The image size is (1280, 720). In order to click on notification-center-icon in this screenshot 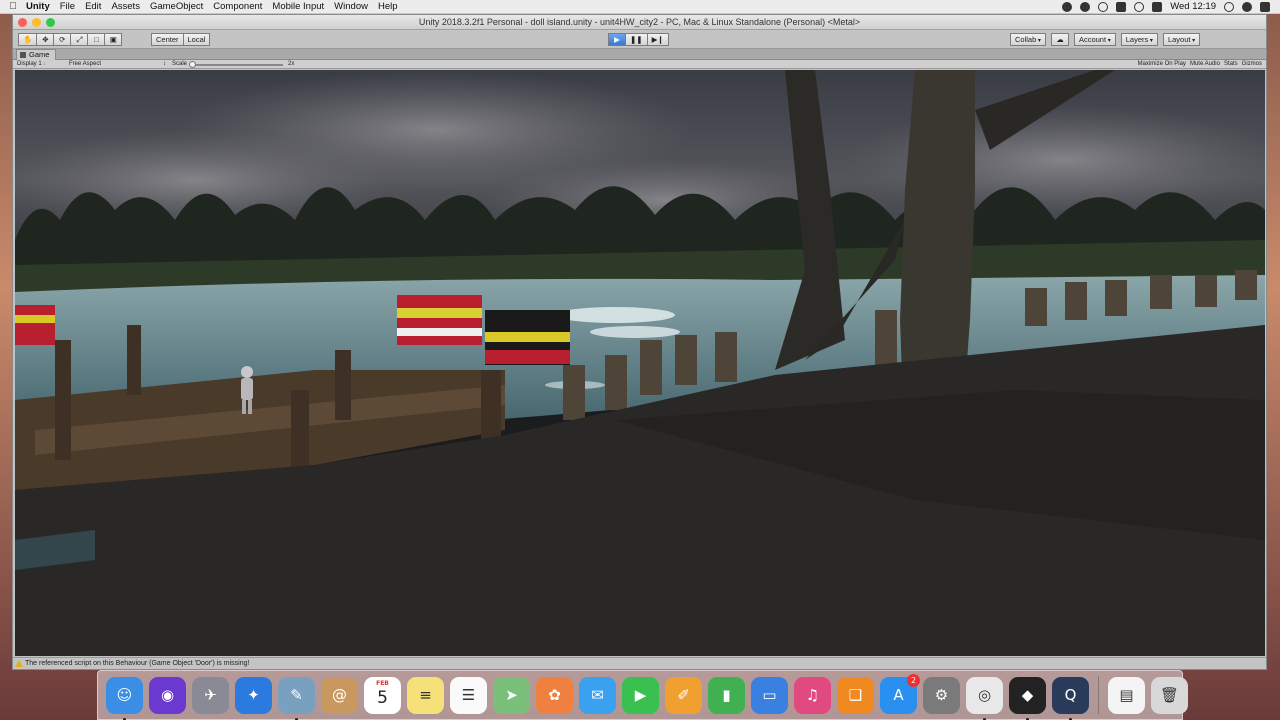, I will do `click(1265, 6)`.